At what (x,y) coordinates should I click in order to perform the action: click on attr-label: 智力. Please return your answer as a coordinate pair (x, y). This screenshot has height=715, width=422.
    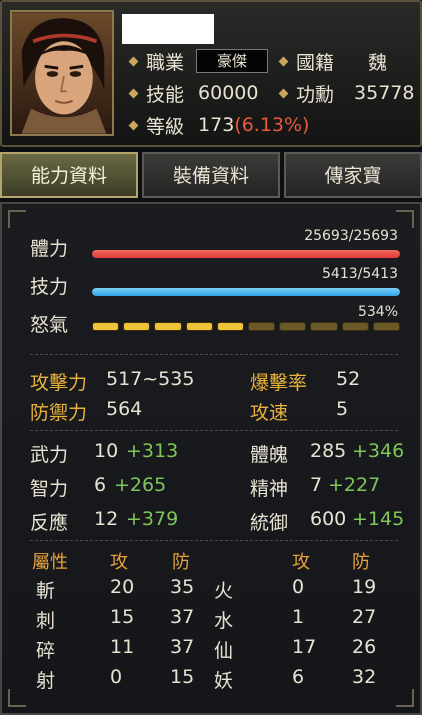
    Looking at the image, I should click on (49, 489).